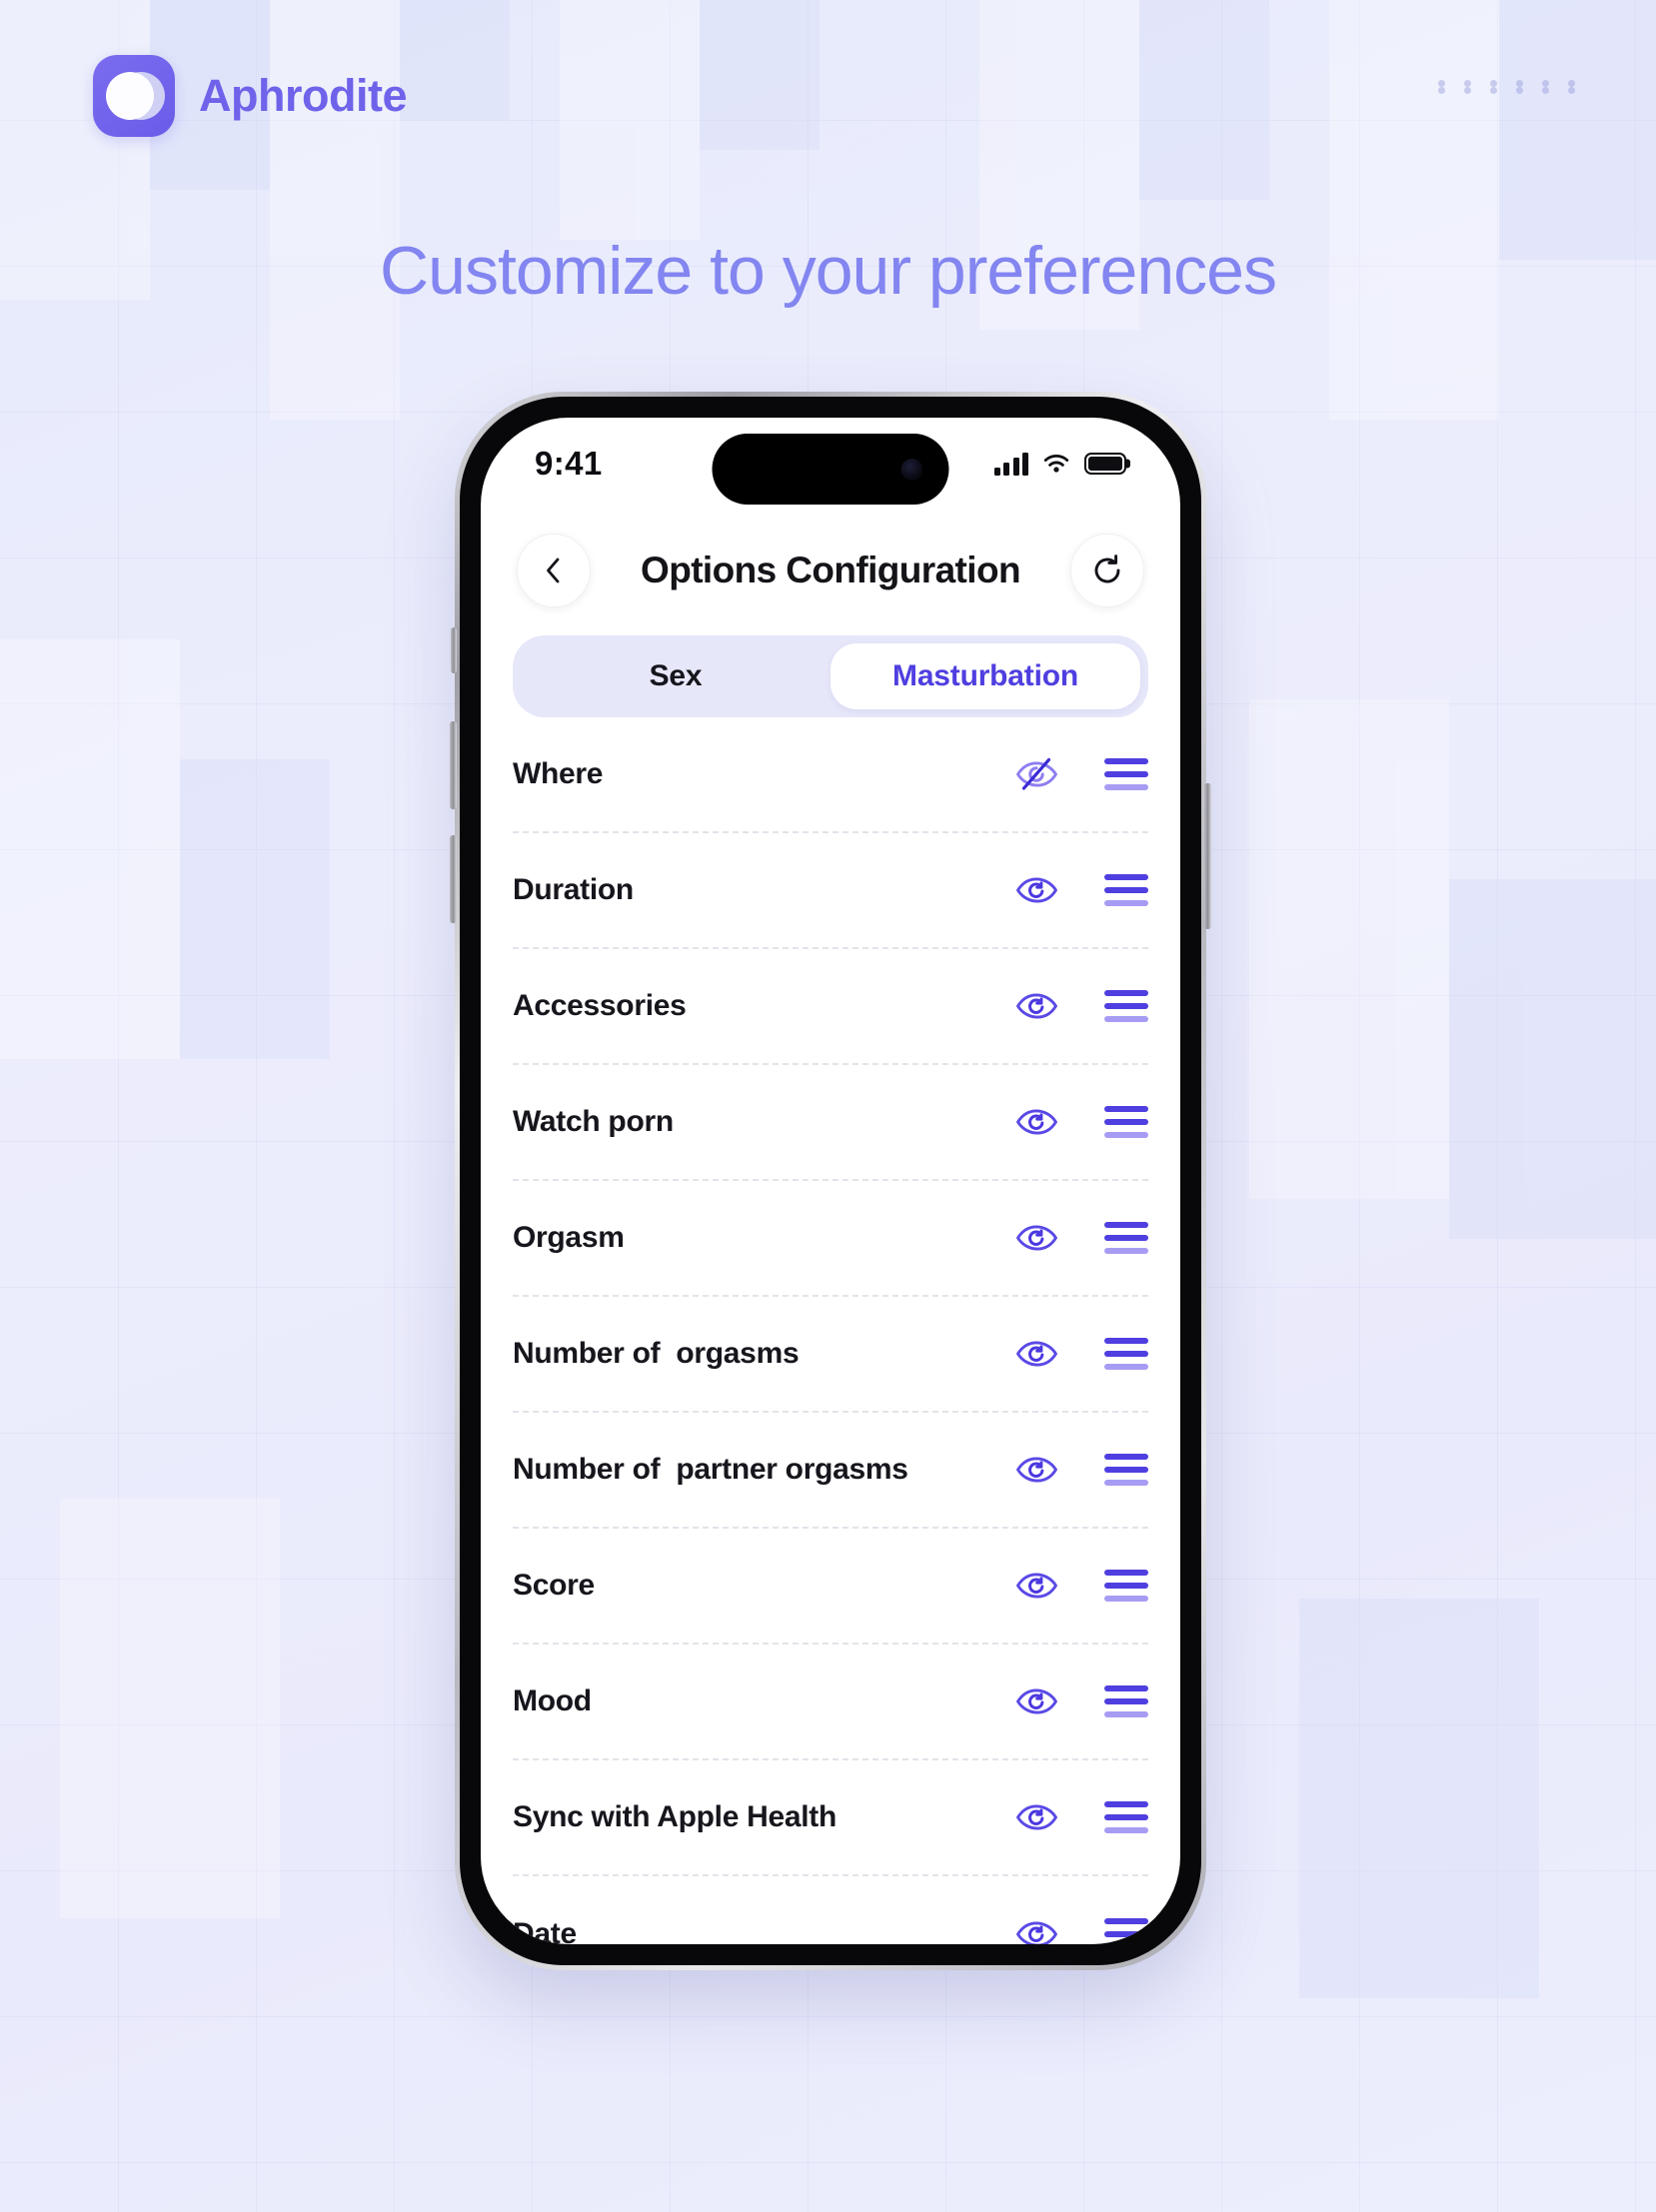  I want to click on option-label: Mood, so click(552, 1700).